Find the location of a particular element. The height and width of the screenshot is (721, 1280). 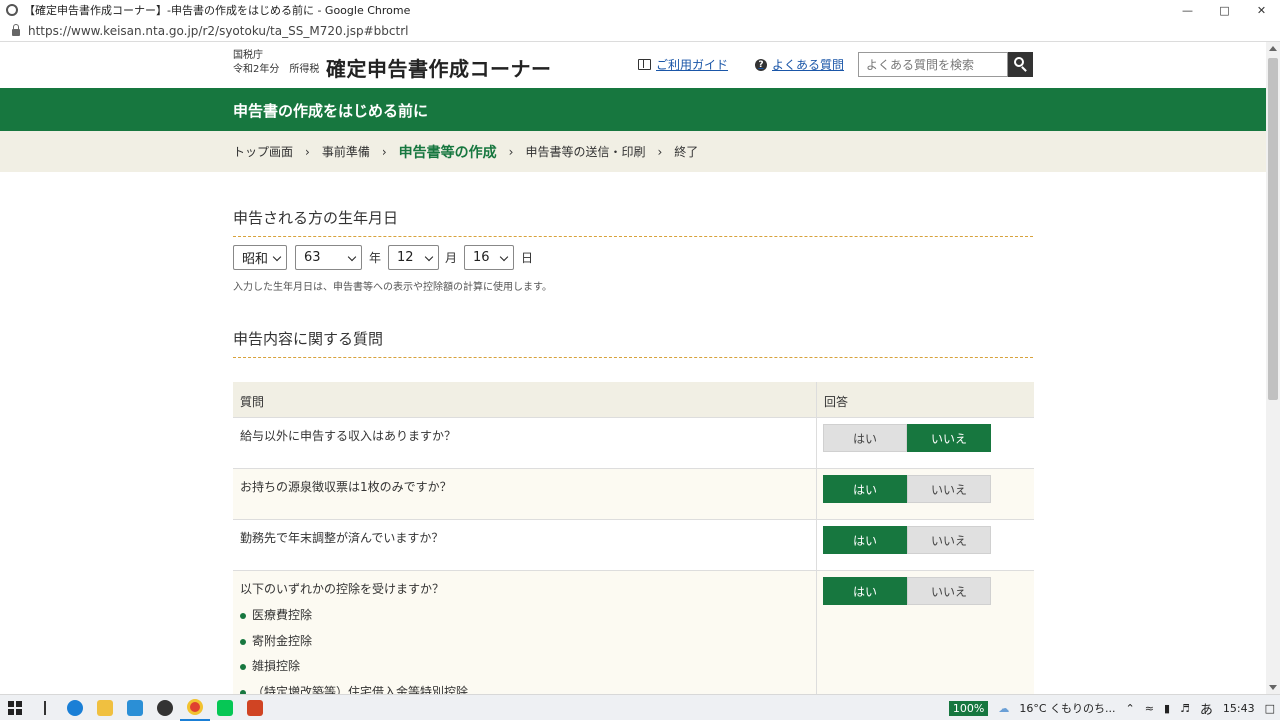

deduction-list: 医療費控除 寄附金控除 雑損控除 （特定増改築等）住宅借入金等特別控除 is located at coordinates (524, 648).